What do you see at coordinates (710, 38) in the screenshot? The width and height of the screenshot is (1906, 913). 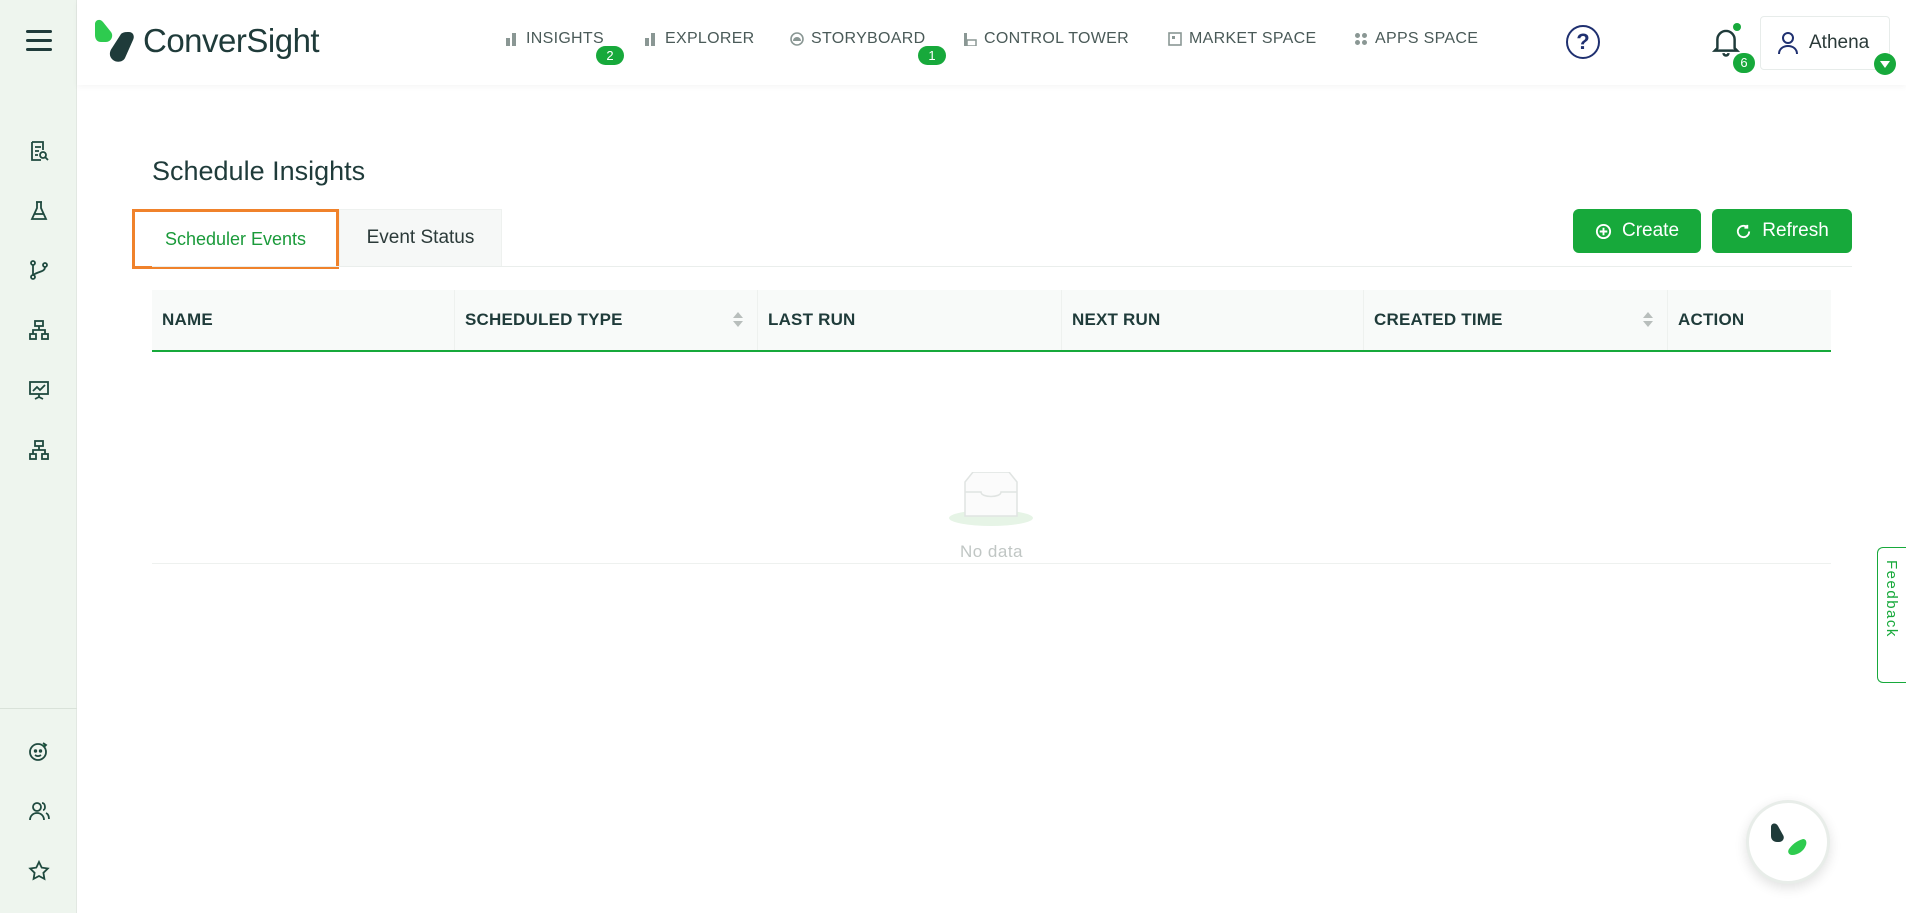 I see `nav-explorer-label: EXPLORER` at bounding box center [710, 38].